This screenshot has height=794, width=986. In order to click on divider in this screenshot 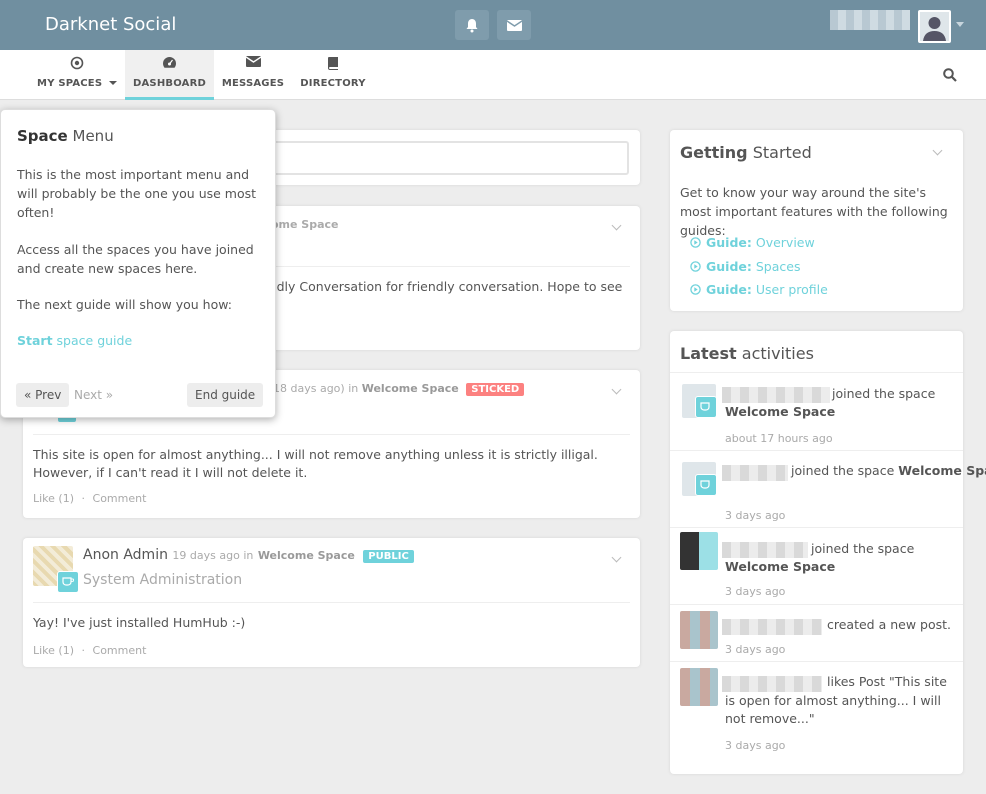, I will do `click(331, 602)`.